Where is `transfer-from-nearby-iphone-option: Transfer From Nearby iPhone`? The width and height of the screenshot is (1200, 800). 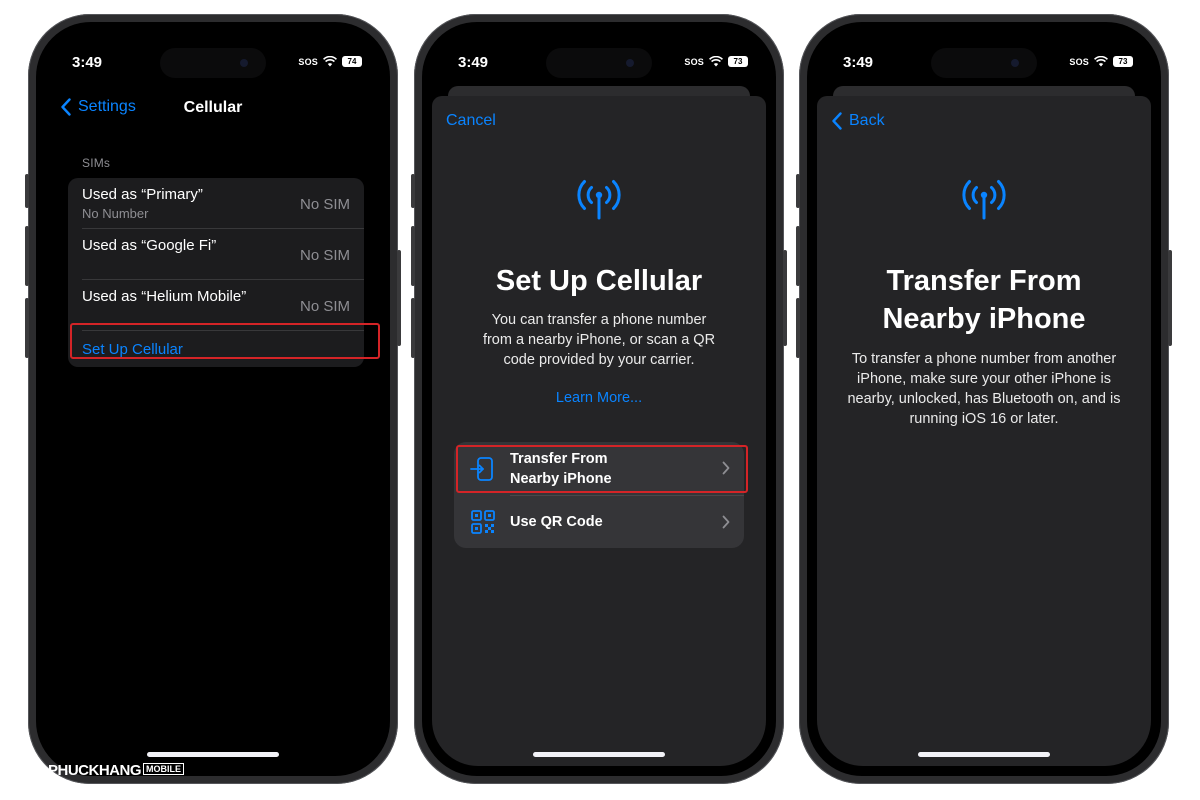 transfer-from-nearby-iphone-option: Transfer From Nearby iPhone is located at coordinates (599, 468).